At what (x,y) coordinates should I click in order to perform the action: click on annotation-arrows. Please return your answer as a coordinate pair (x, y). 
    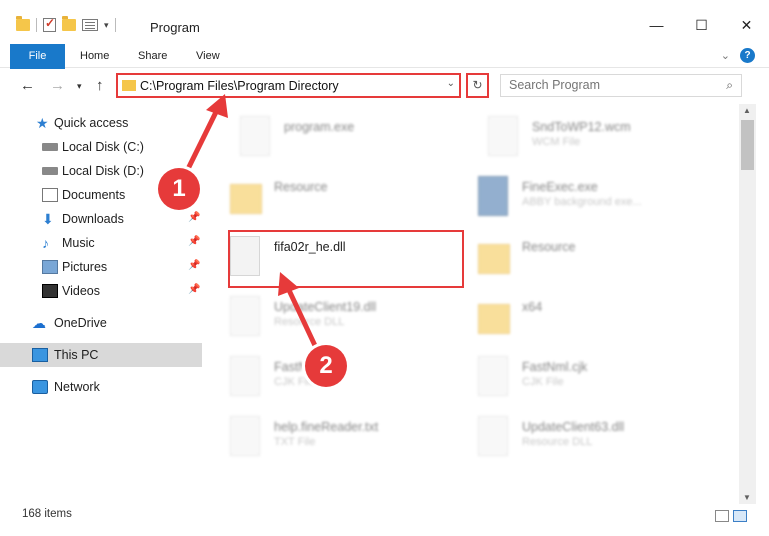
    Looking at the image, I should click on (251, 224).